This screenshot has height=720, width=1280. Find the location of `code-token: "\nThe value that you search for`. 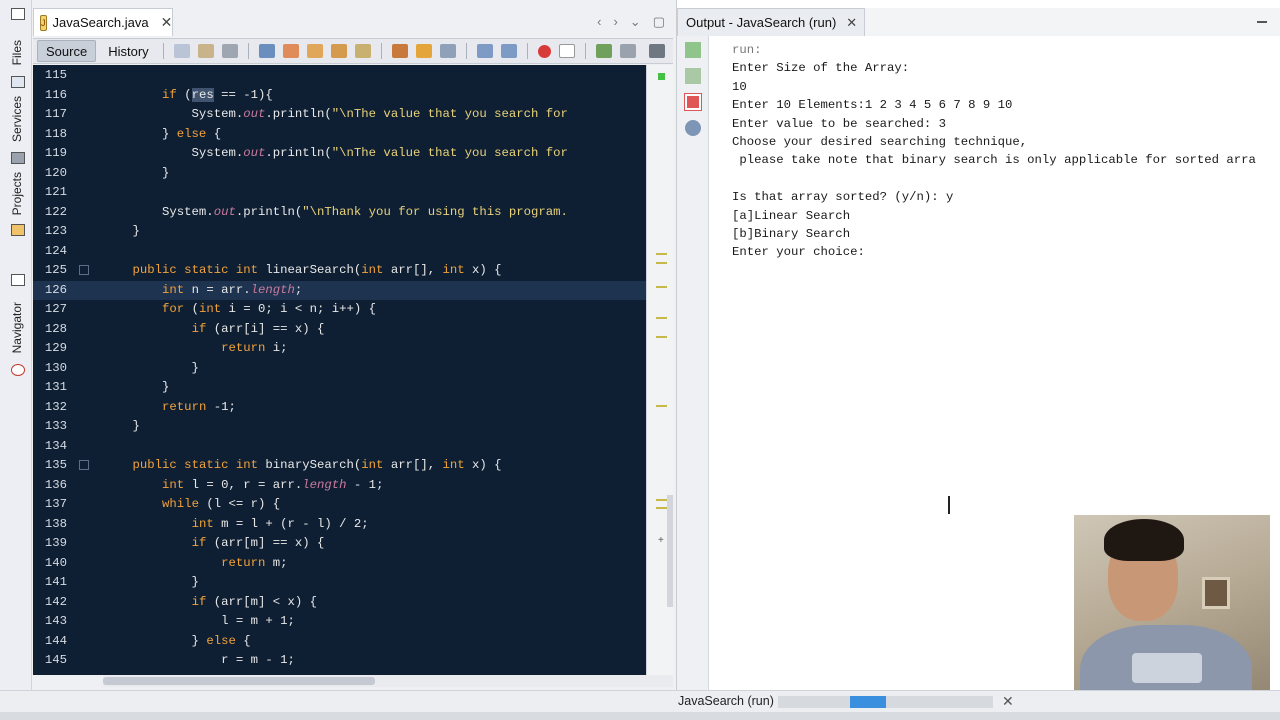

code-token: "\nThe value that you search for is located at coordinates (449, 114).